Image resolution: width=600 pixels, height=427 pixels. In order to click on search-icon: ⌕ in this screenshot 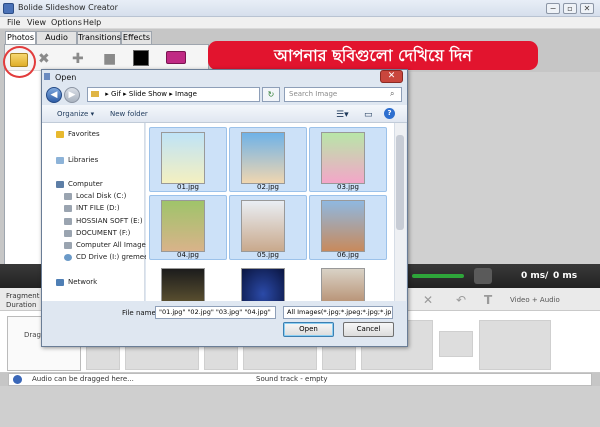, I will do `click(392, 93)`.